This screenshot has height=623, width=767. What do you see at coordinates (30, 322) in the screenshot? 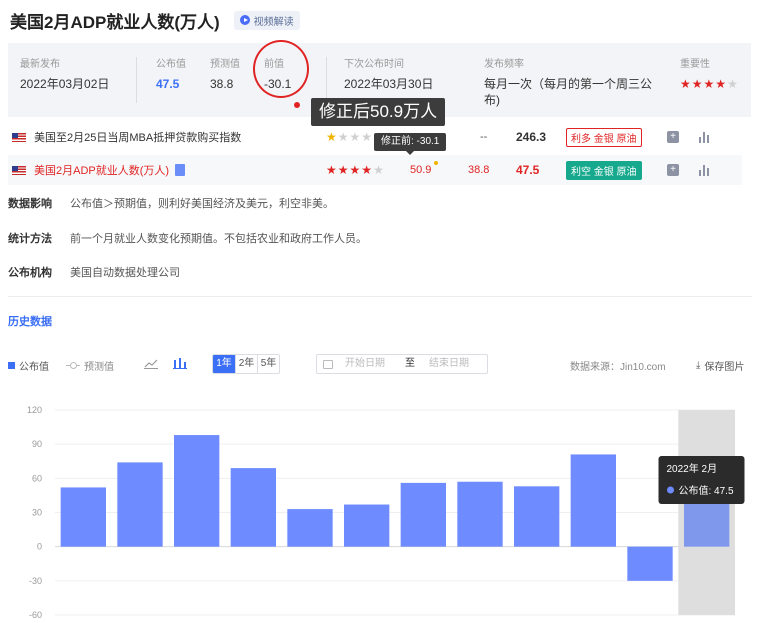
I see `history-title: 历史数据` at bounding box center [30, 322].